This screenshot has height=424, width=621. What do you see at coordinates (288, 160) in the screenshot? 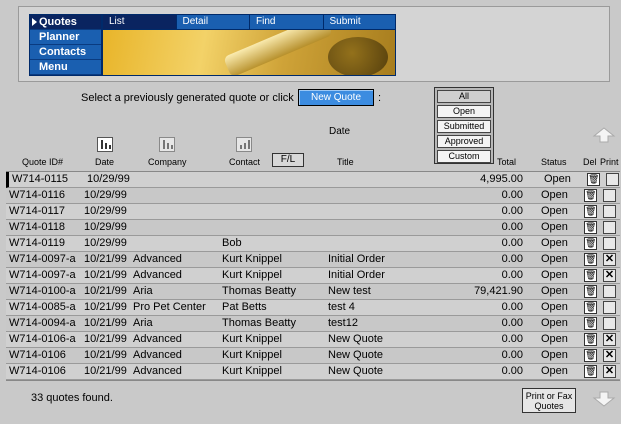
I see `first-last-toggle-button: F/L` at bounding box center [288, 160].